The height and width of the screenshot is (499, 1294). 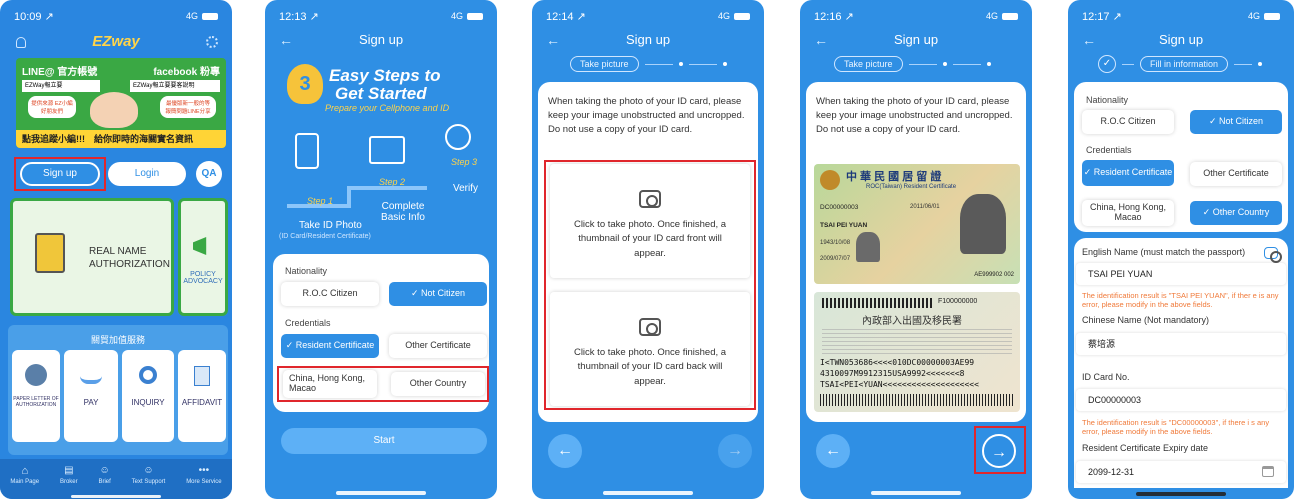 I want to click on step-fill-info: Fill in information, so click(x=1184, y=64).